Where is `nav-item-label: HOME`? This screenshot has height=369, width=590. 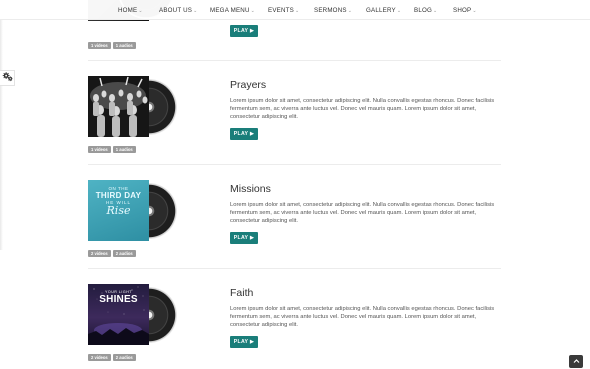 nav-item-label: HOME is located at coordinates (128, 10).